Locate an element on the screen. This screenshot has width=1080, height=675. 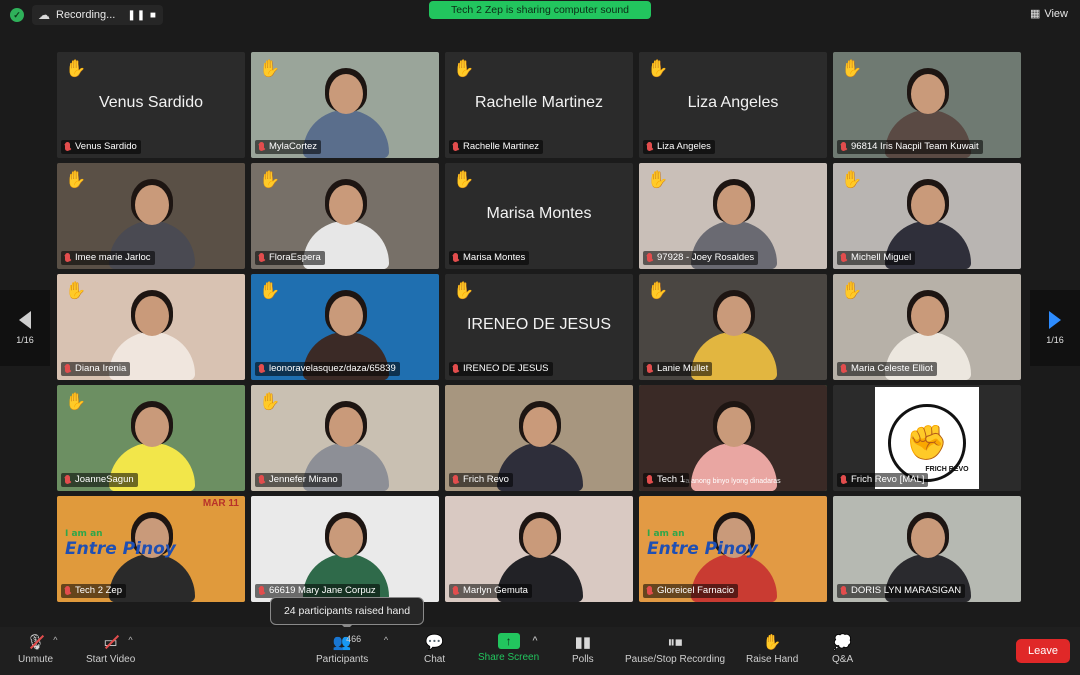
participant-tile: Marlyn Gemuta is located at coordinates (539, 549).